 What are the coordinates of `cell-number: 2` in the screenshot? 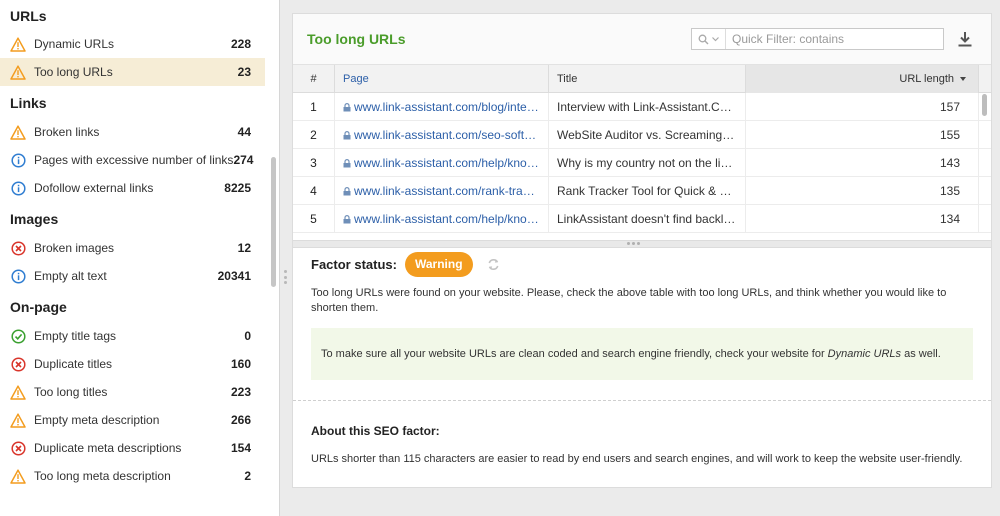 It's located at (314, 135).